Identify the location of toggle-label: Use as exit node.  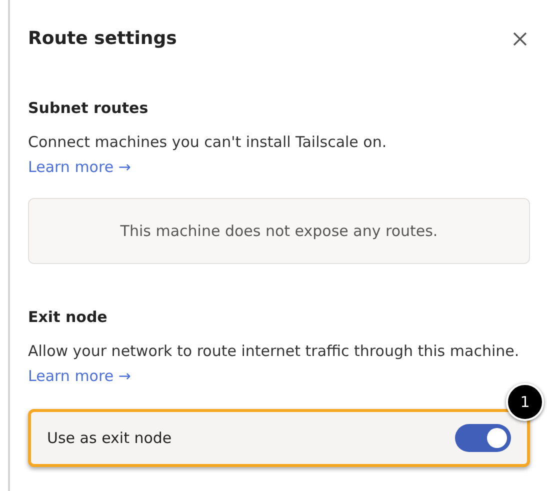
(109, 438).